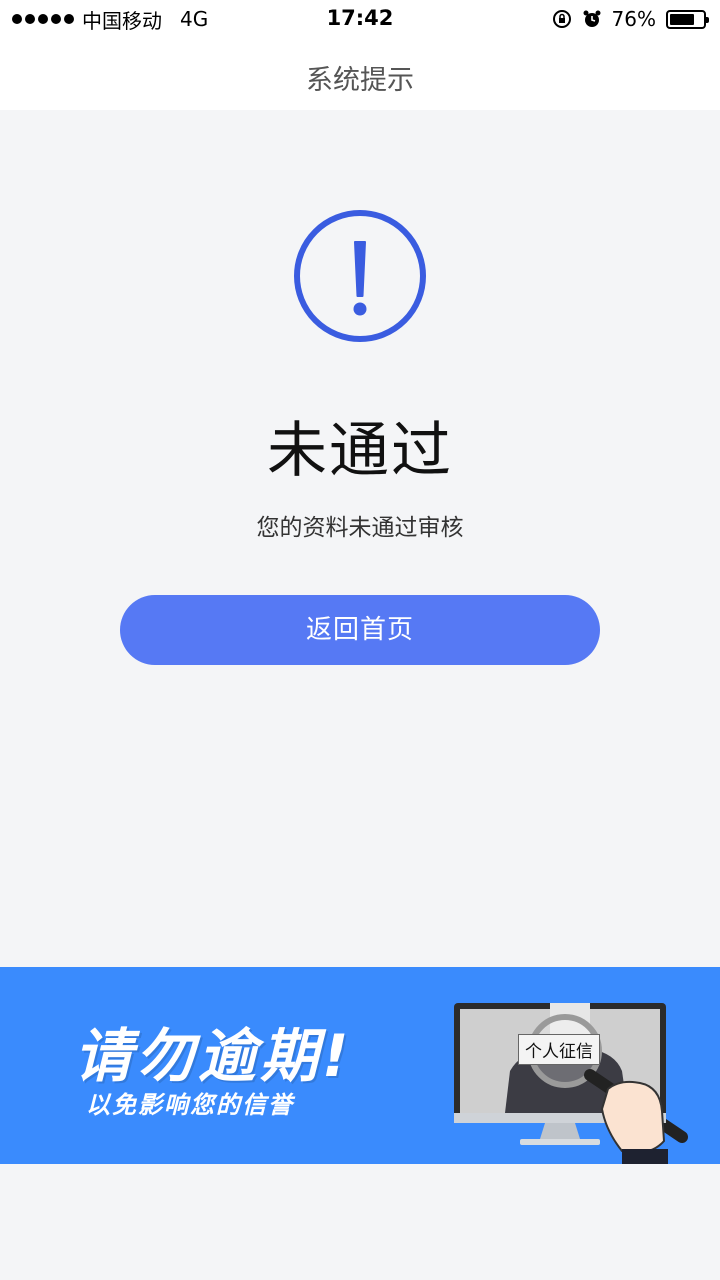 The height and width of the screenshot is (1280, 720). Describe the element at coordinates (592, 18) in the screenshot. I see `alarm-clock-icon` at that location.